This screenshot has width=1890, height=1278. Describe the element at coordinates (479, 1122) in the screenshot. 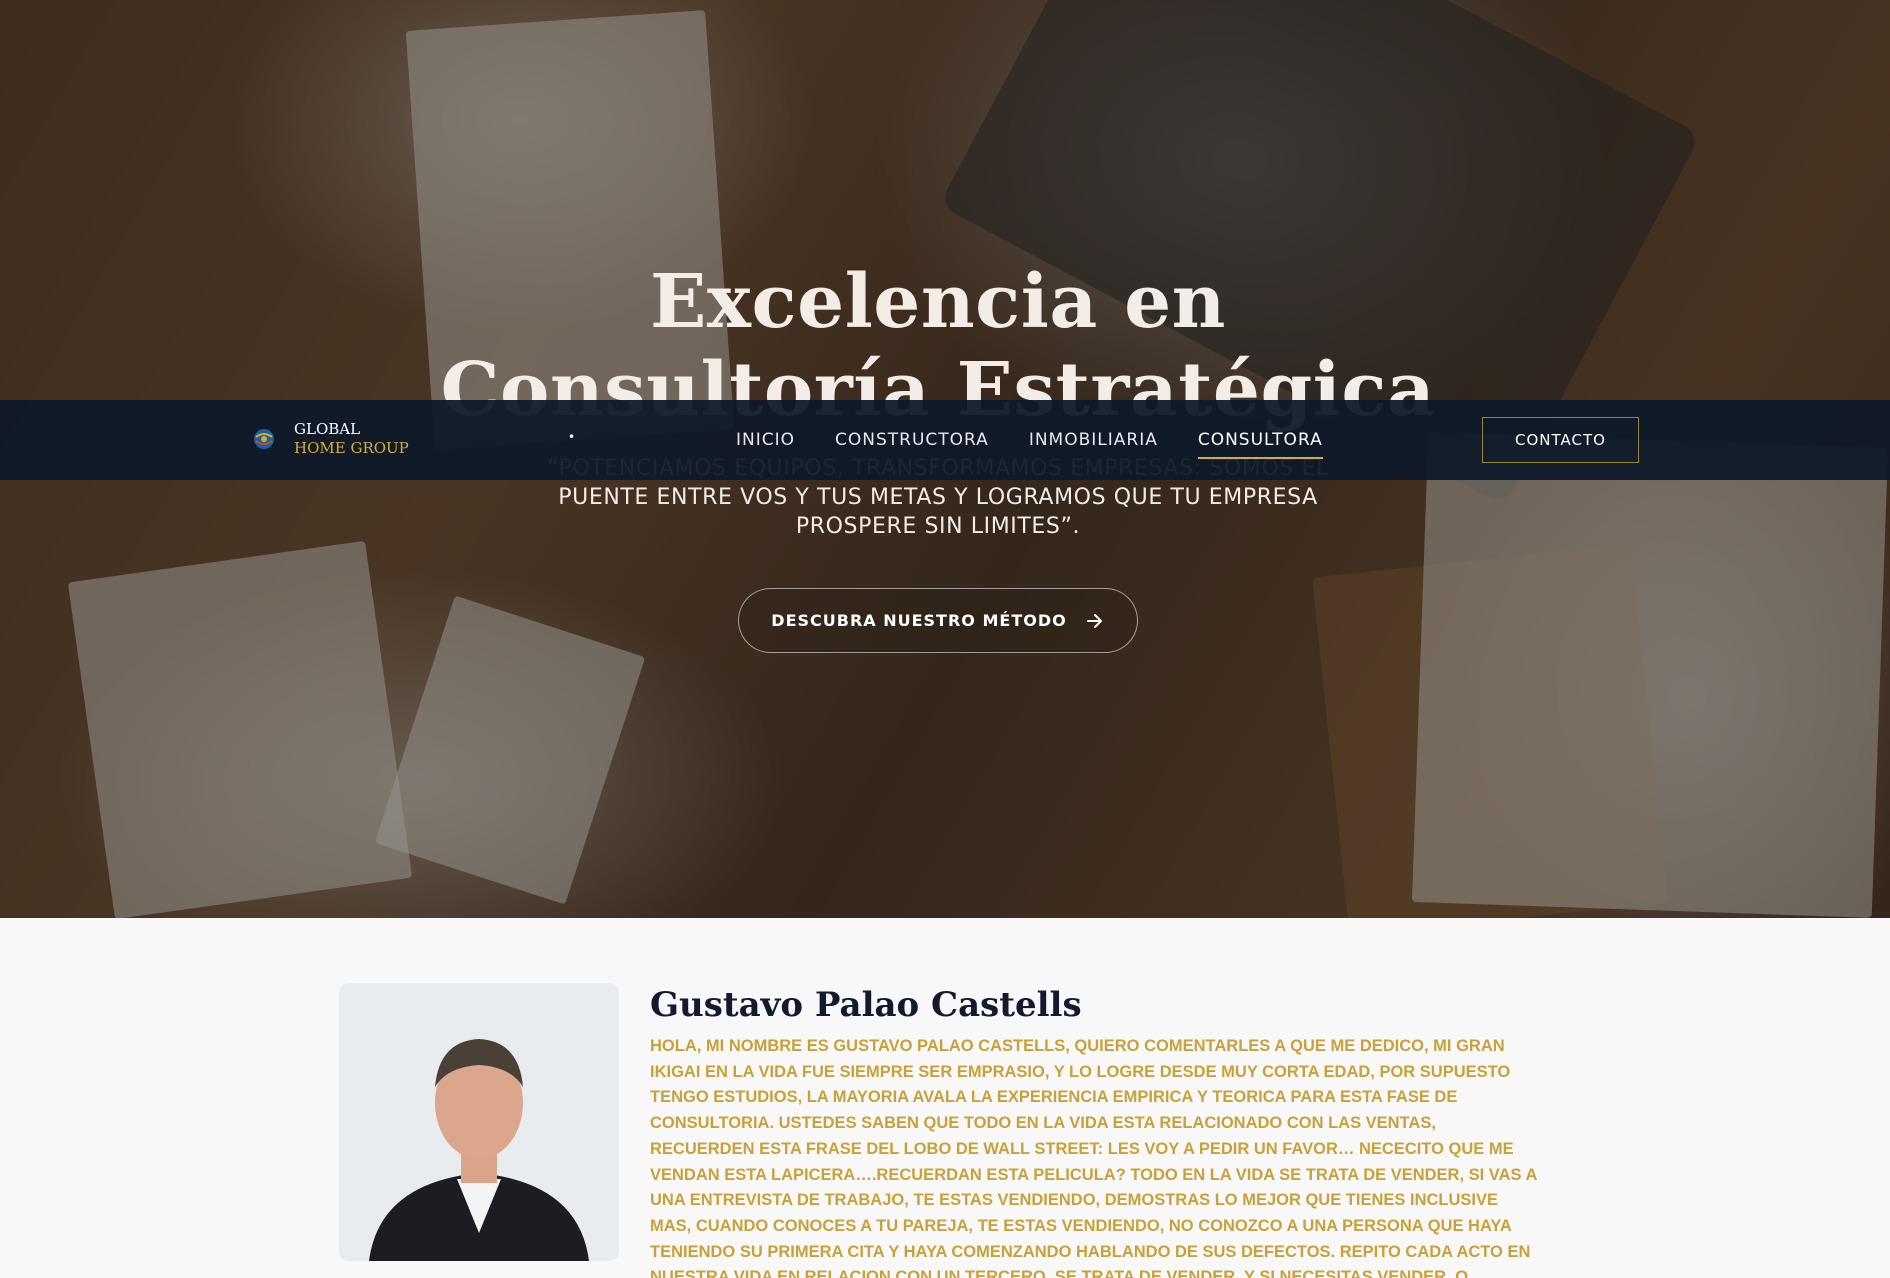

I see `profile-photo` at that location.